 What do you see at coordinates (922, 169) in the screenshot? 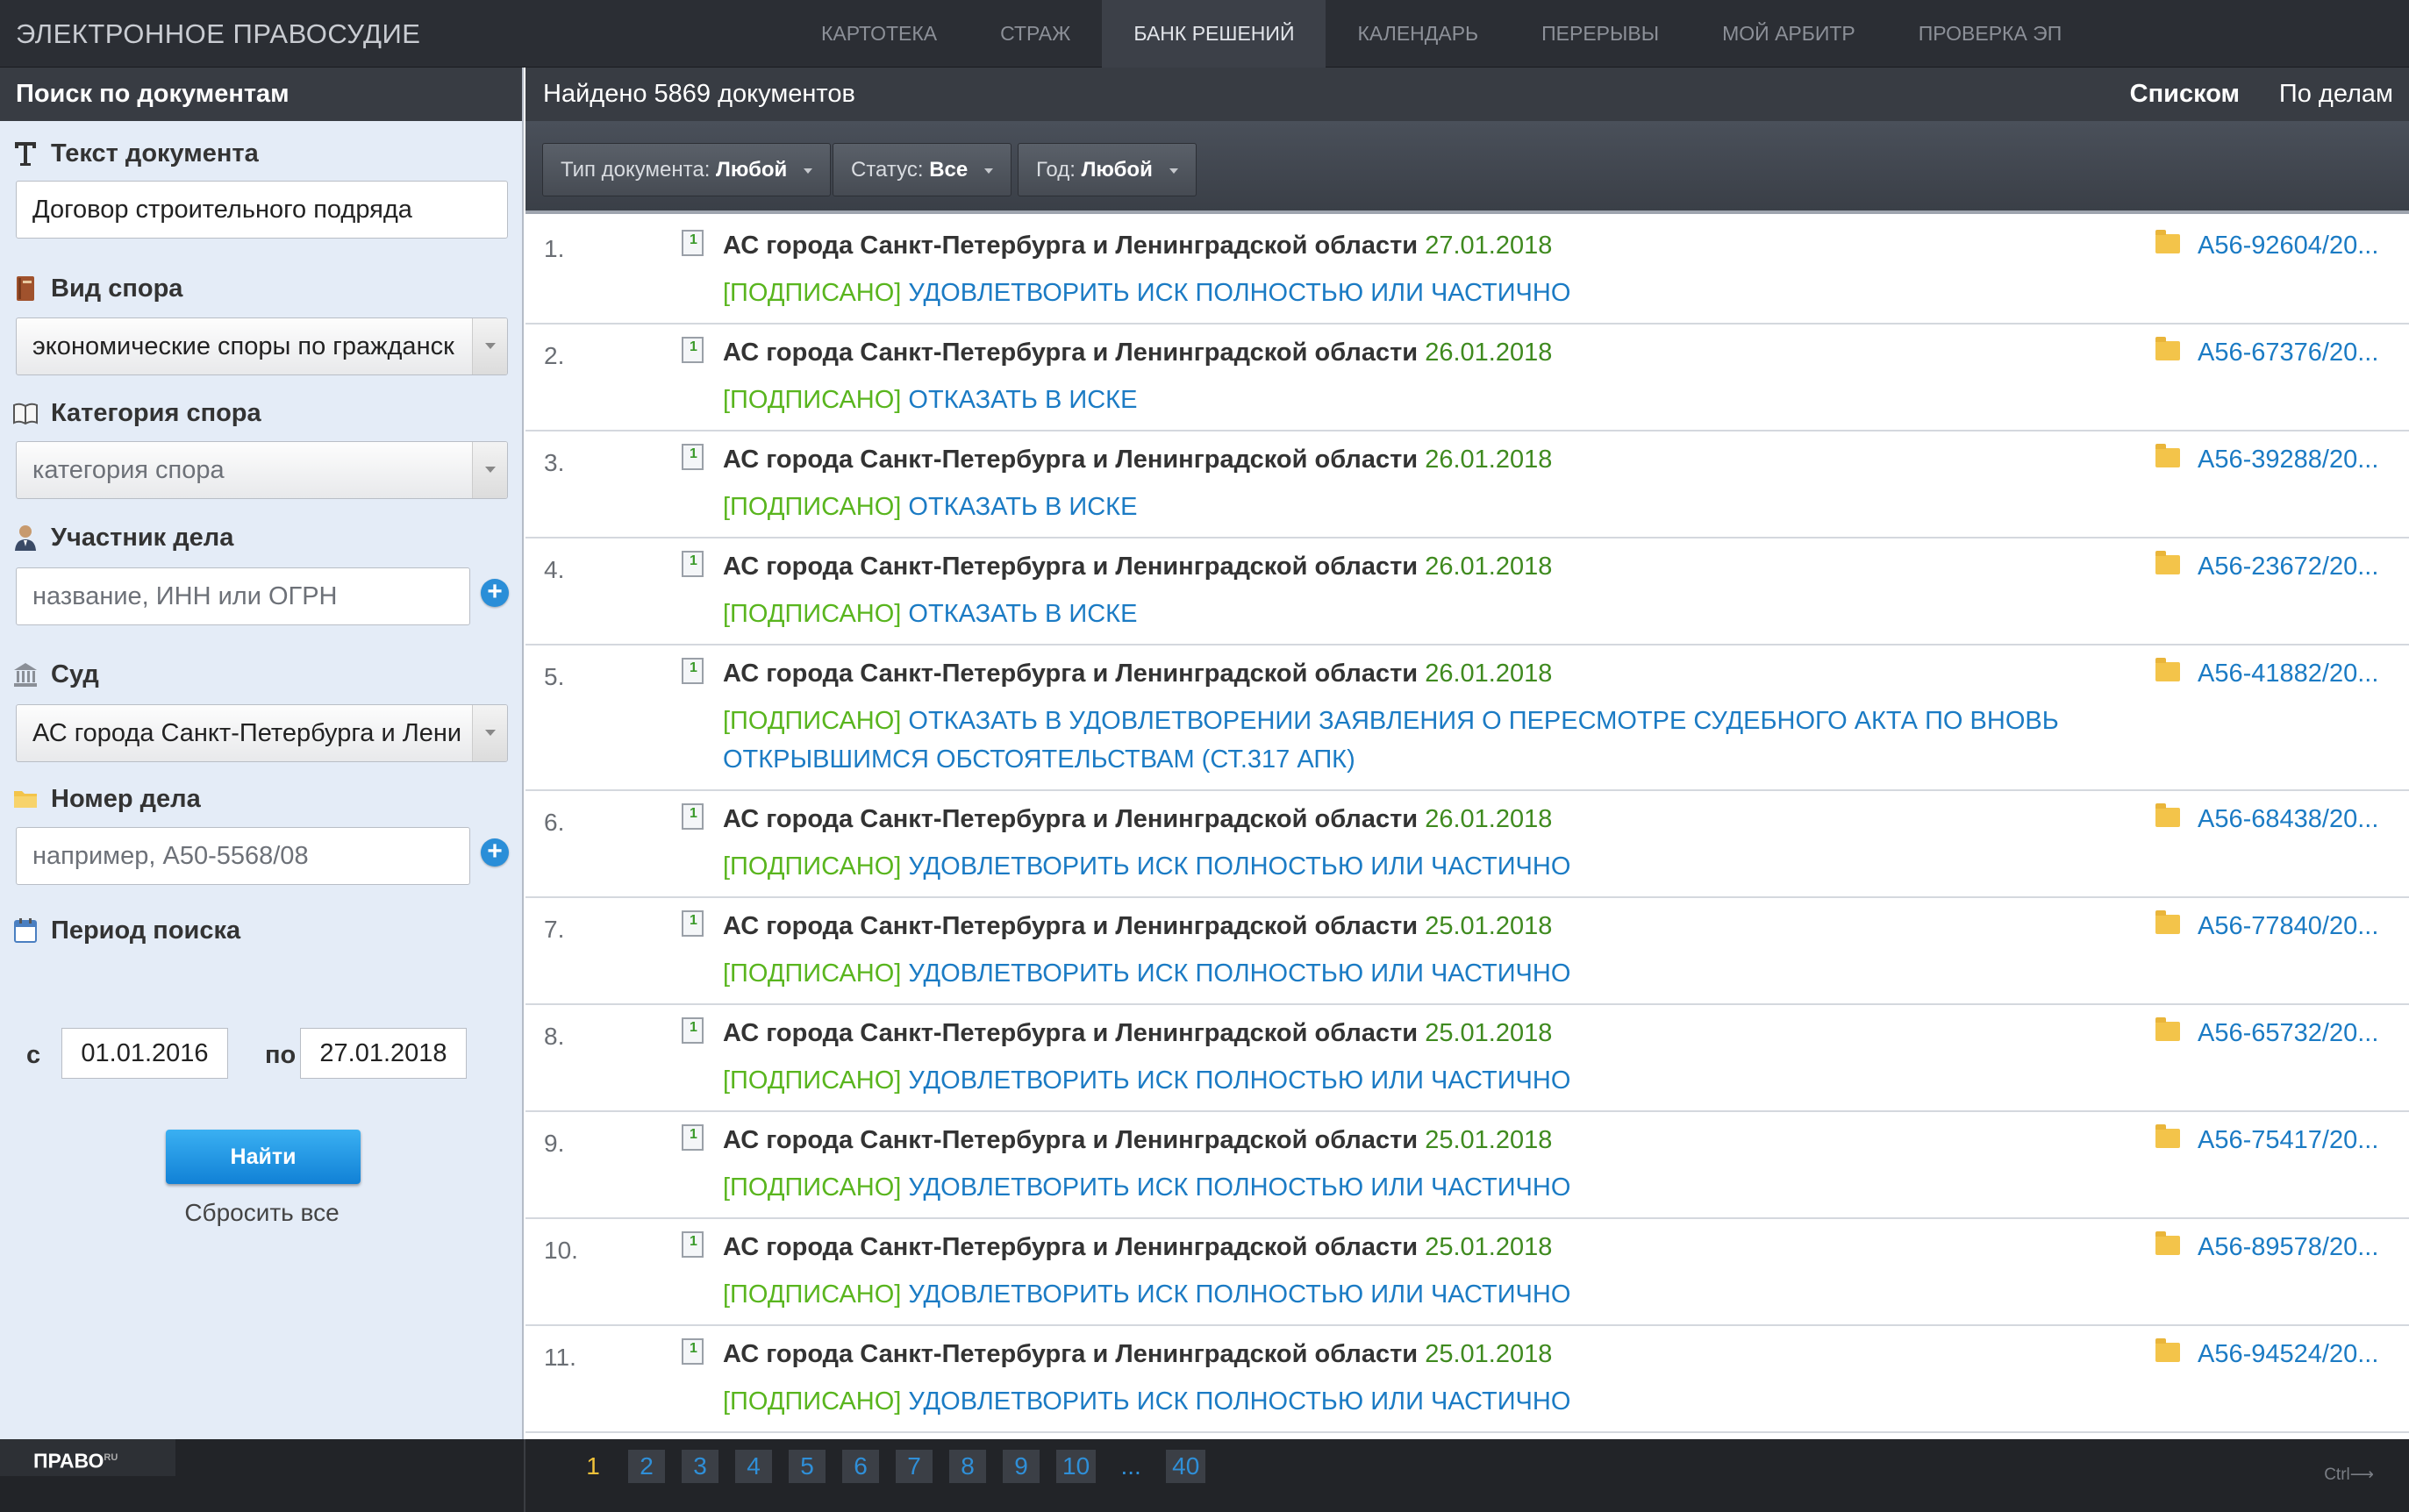
I see `status-filter: Статус: Все` at bounding box center [922, 169].